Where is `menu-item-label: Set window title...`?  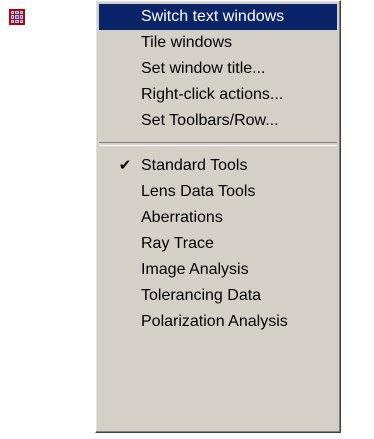
menu-item-label: Set window title... is located at coordinates (203, 68).